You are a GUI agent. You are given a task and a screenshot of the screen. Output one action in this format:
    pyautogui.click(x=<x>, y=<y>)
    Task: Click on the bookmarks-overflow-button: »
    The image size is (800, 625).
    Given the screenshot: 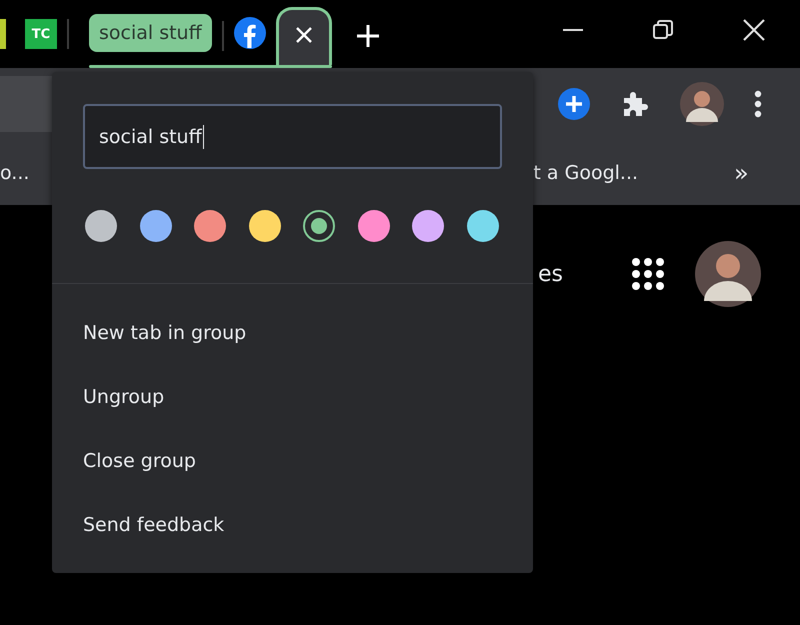 What is the action you would take?
    pyautogui.click(x=741, y=172)
    